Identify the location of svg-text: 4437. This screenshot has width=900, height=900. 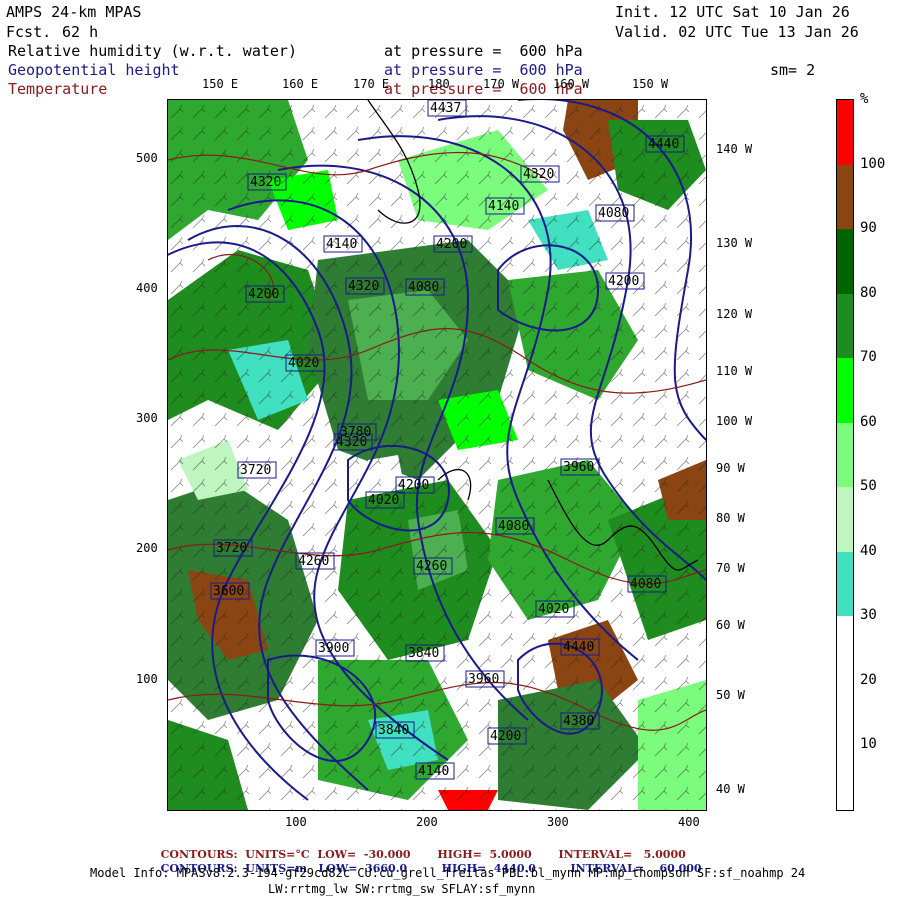
(445, 108).